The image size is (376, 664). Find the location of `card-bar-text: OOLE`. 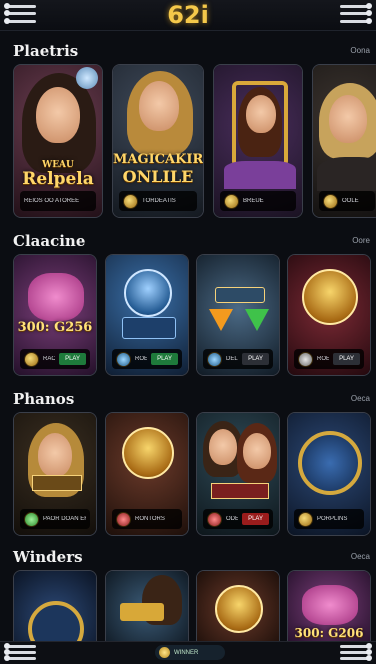

card-bar-text: OOLE is located at coordinates (350, 201).